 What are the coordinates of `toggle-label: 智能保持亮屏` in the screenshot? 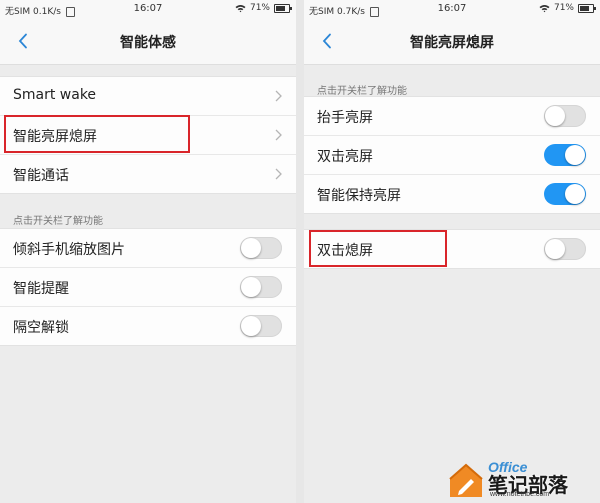 It's located at (359, 196).